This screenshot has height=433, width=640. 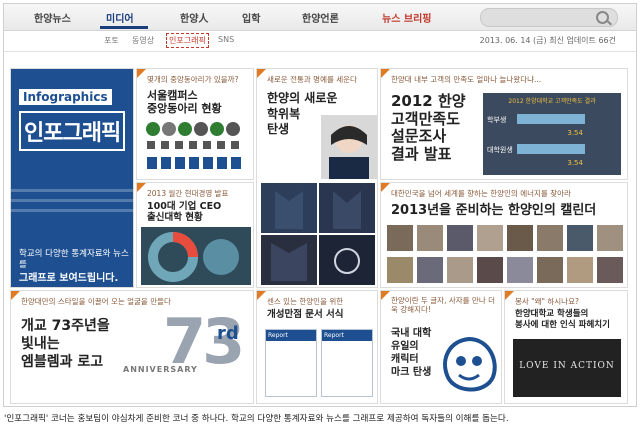 I want to click on tile-ceo-university: 2013 월간 현대경영 발표 100대 기업 CEO 출신대학 현황, so click(x=195, y=235).